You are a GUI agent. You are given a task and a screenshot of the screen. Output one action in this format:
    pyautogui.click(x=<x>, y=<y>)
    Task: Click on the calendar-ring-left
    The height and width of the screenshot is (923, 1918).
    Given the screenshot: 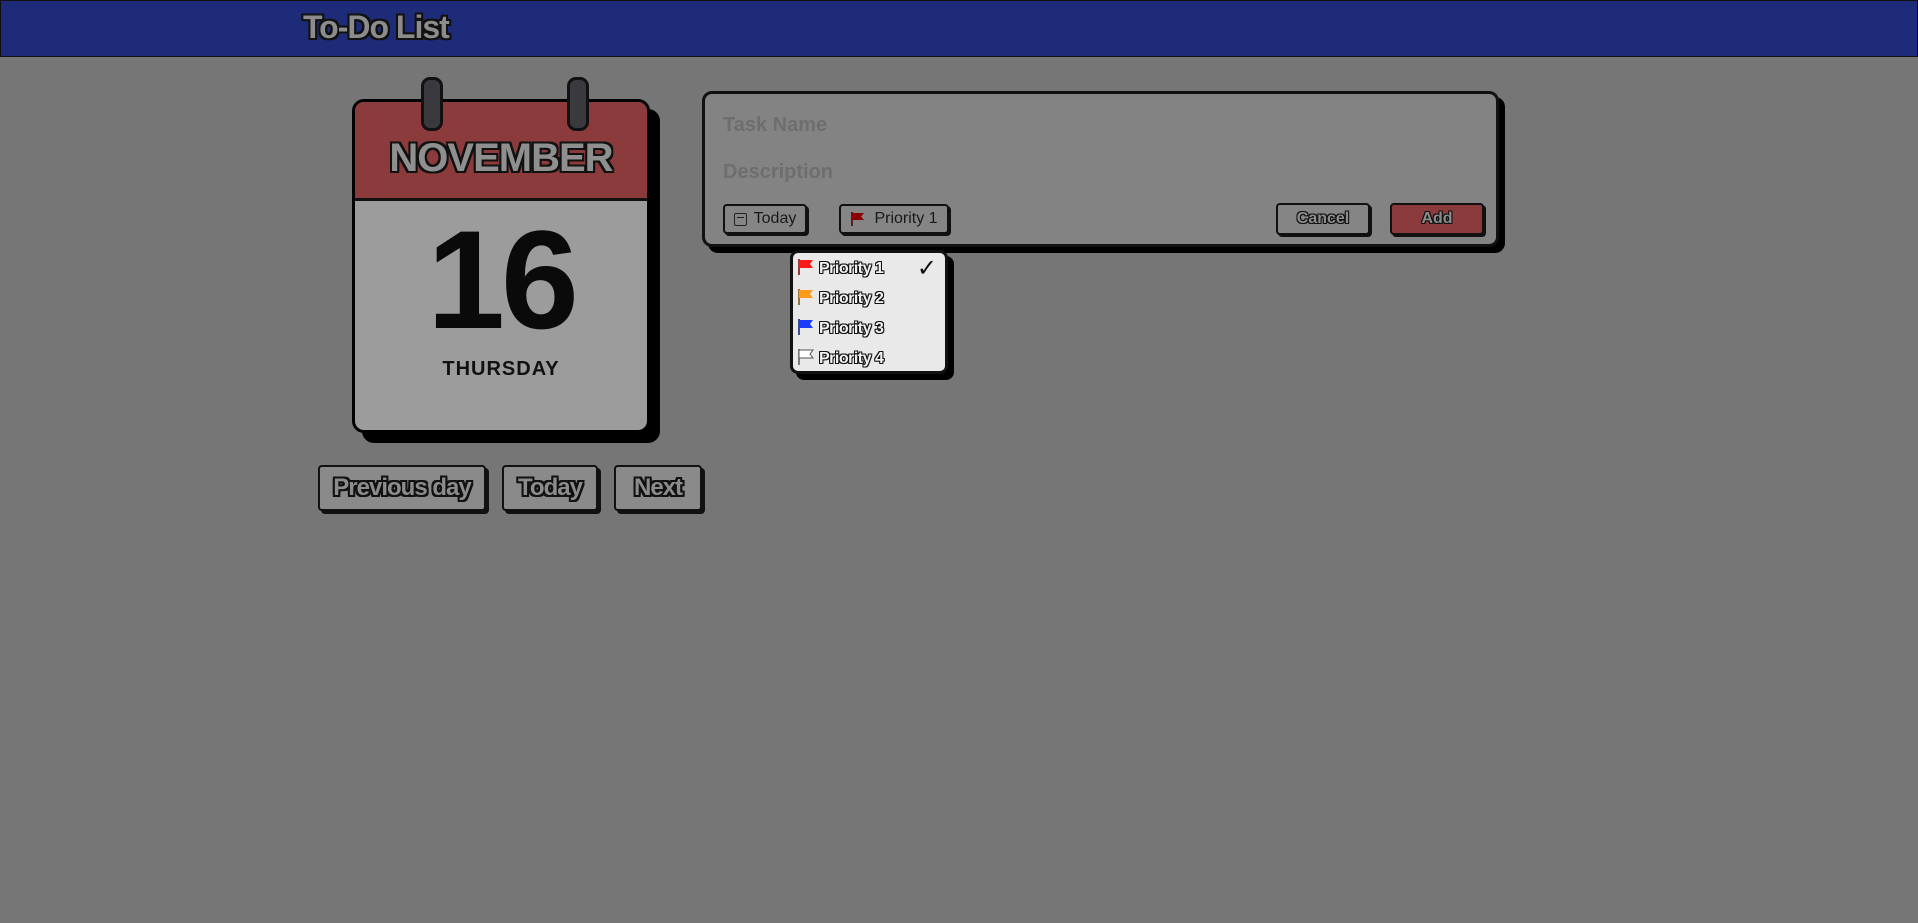 What is the action you would take?
    pyautogui.click(x=432, y=104)
    